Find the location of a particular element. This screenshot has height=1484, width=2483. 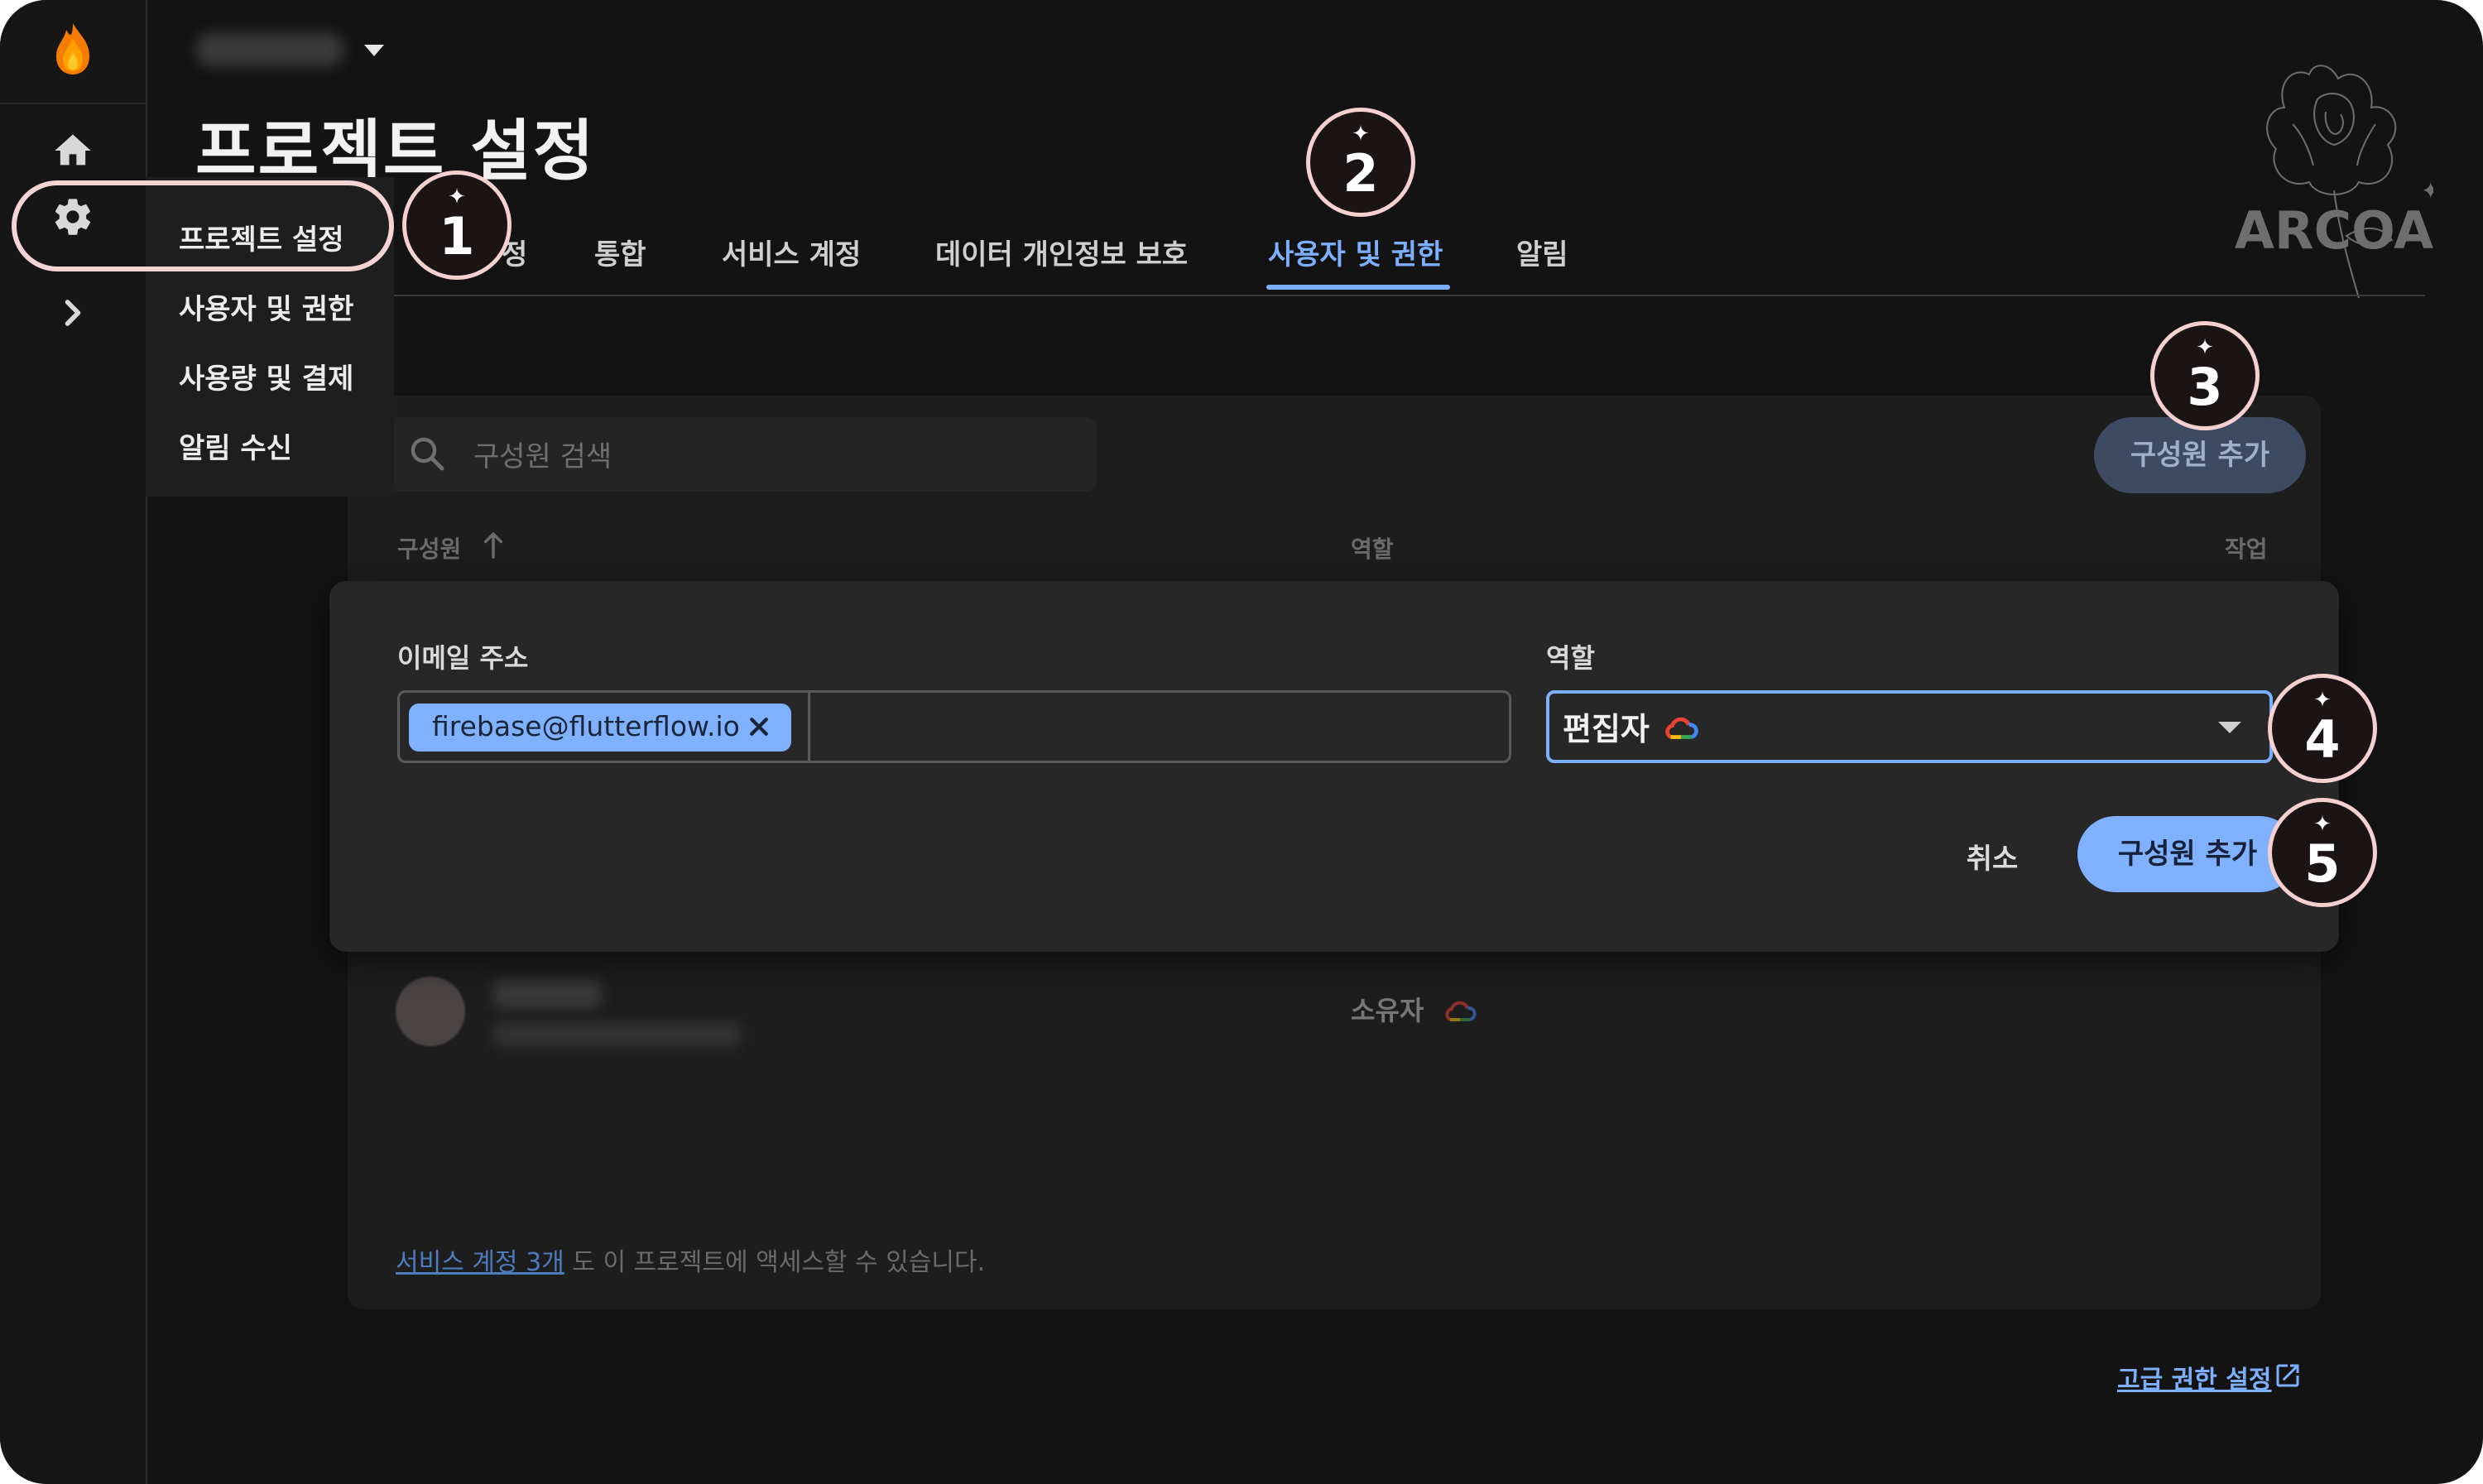

step-badge-1: ✦ 1 is located at coordinates (457, 225).